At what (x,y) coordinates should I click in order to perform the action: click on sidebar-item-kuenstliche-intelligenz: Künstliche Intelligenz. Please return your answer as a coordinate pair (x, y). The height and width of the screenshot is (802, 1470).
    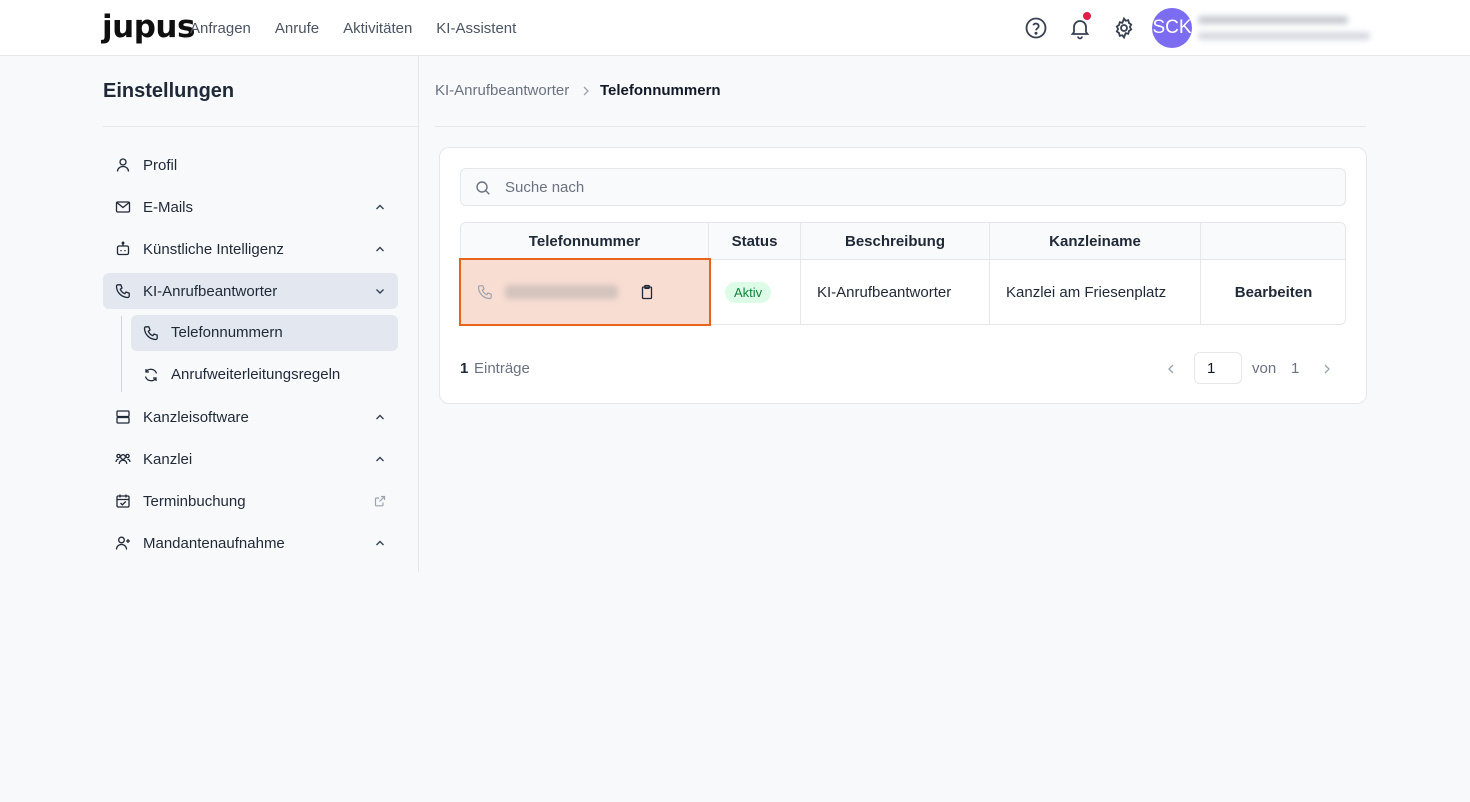
    Looking at the image, I should click on (250, 249).